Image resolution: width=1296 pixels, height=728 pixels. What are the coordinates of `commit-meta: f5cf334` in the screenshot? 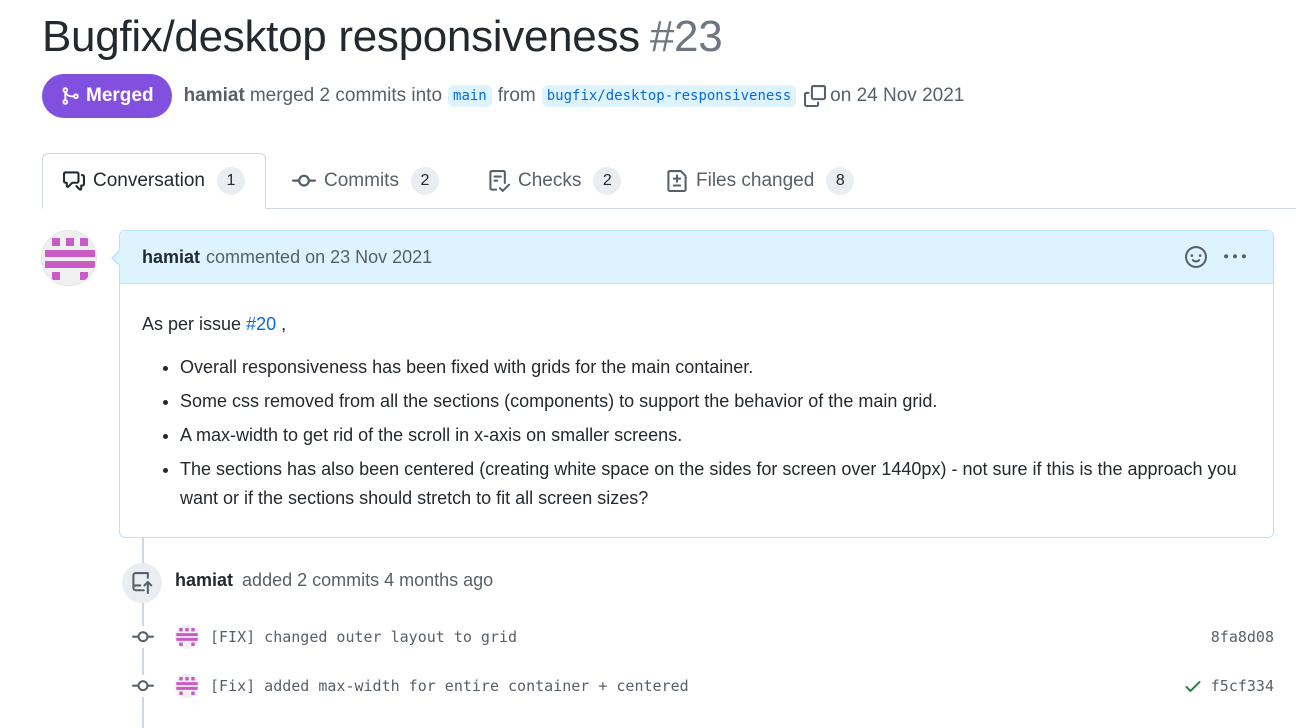 It's located at (1228, 686).